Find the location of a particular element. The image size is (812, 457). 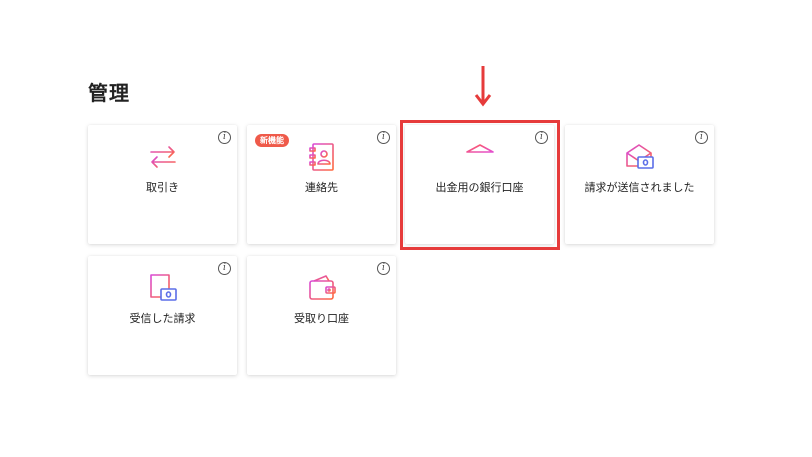

page-title: 管理 is located at coordinates (109, 93).